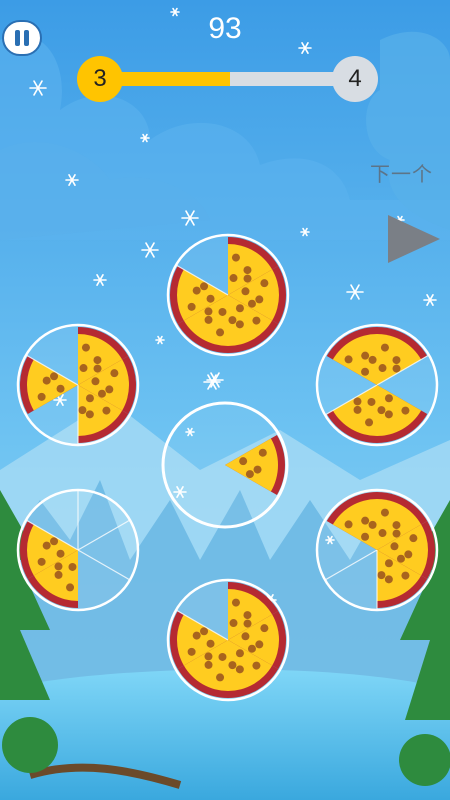  I want to click on score-display: 93, so click(225, 28).